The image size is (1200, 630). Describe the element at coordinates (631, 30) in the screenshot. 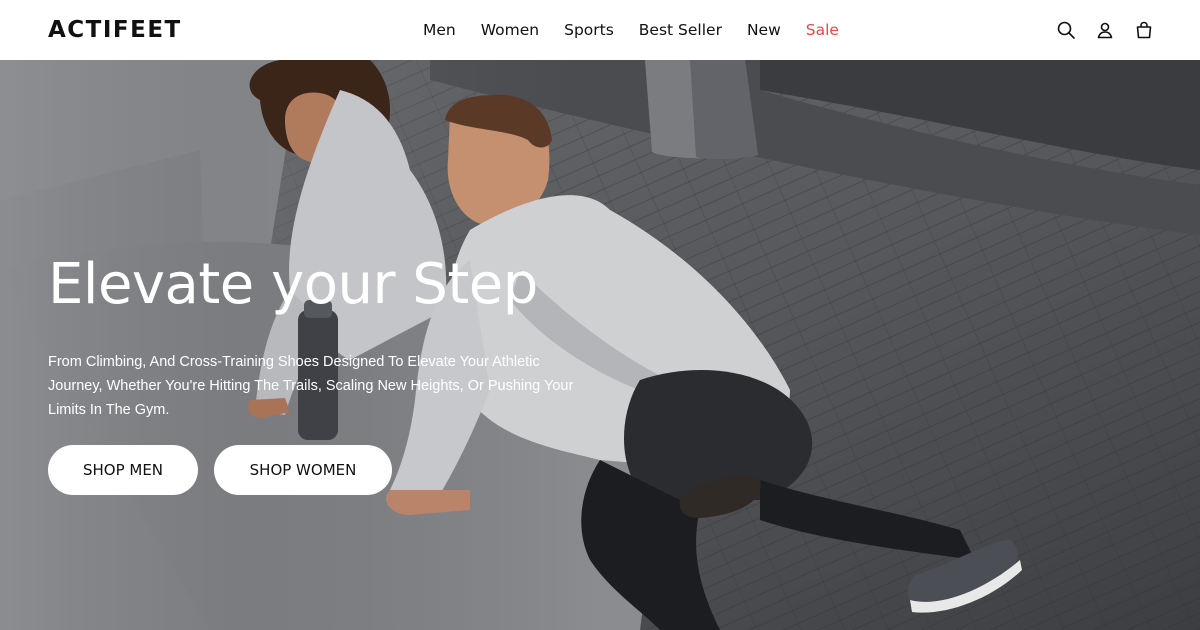

I see `main-nav: Men Women Sports Best Seller New Sale` at that location.